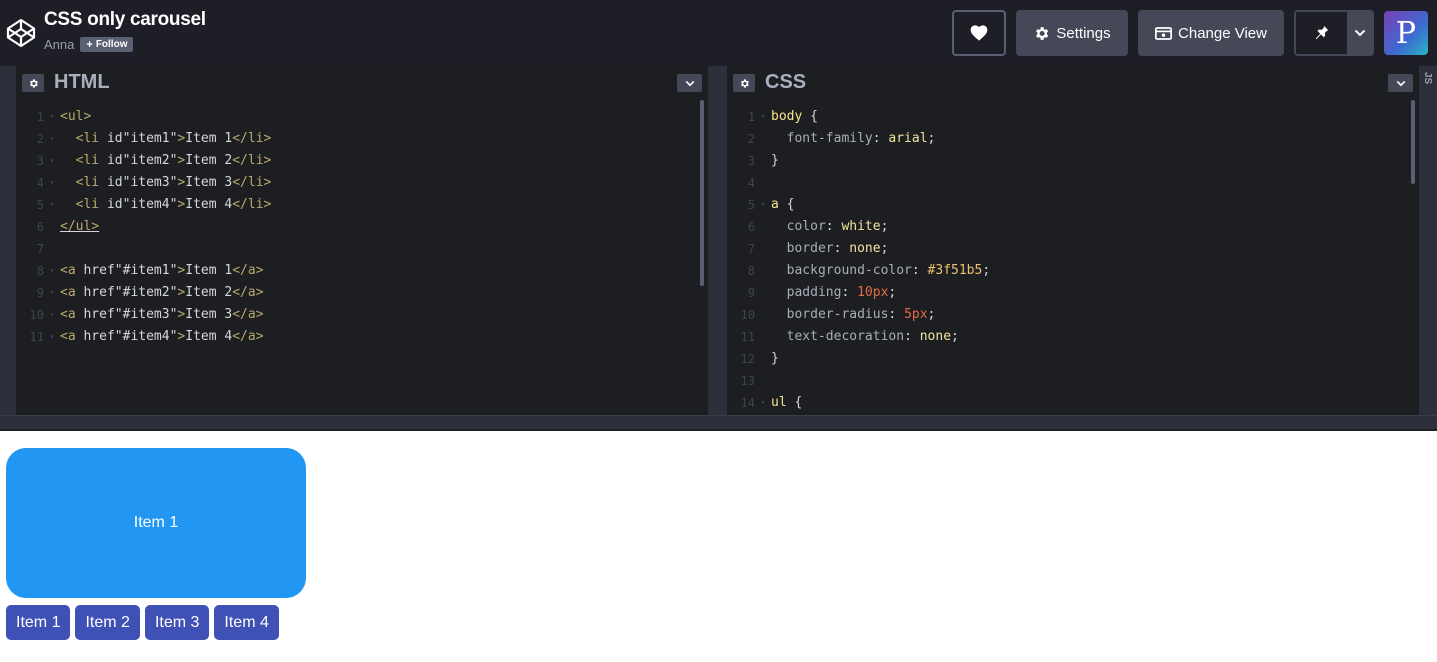 This screenshot has height=662, width=1437. Describe the element at coordinates (1400, 83) in the screenshot. I see `css-collapse-button` at that location.